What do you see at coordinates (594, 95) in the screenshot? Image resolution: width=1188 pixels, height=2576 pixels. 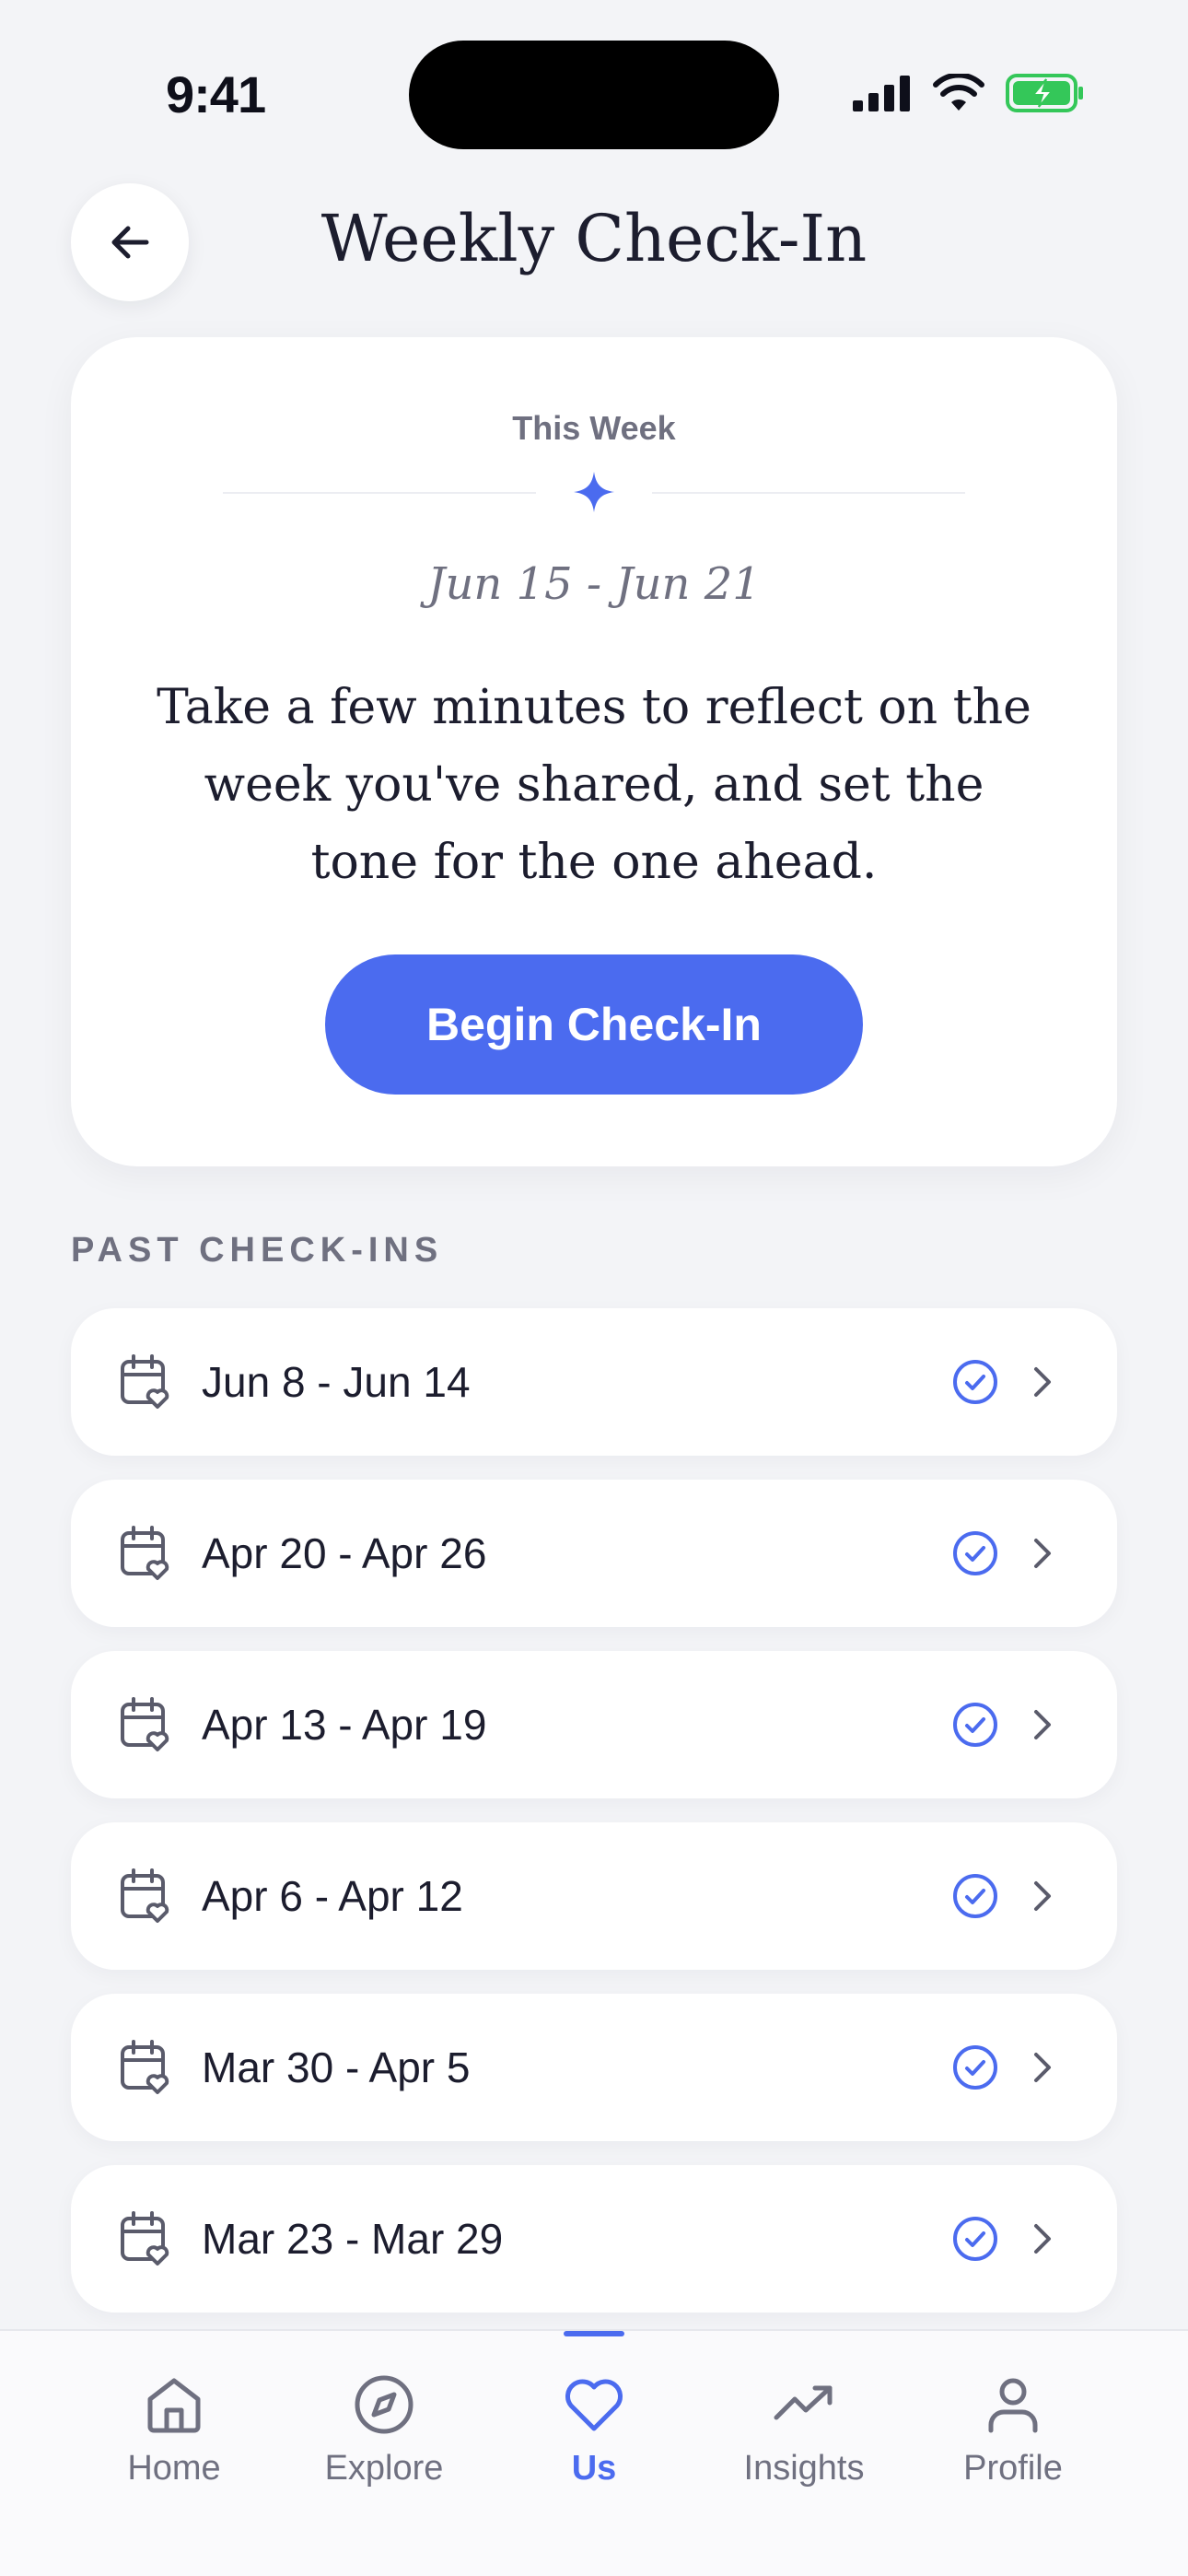 I see `dynamic-island` at bounding box center [594, 95].